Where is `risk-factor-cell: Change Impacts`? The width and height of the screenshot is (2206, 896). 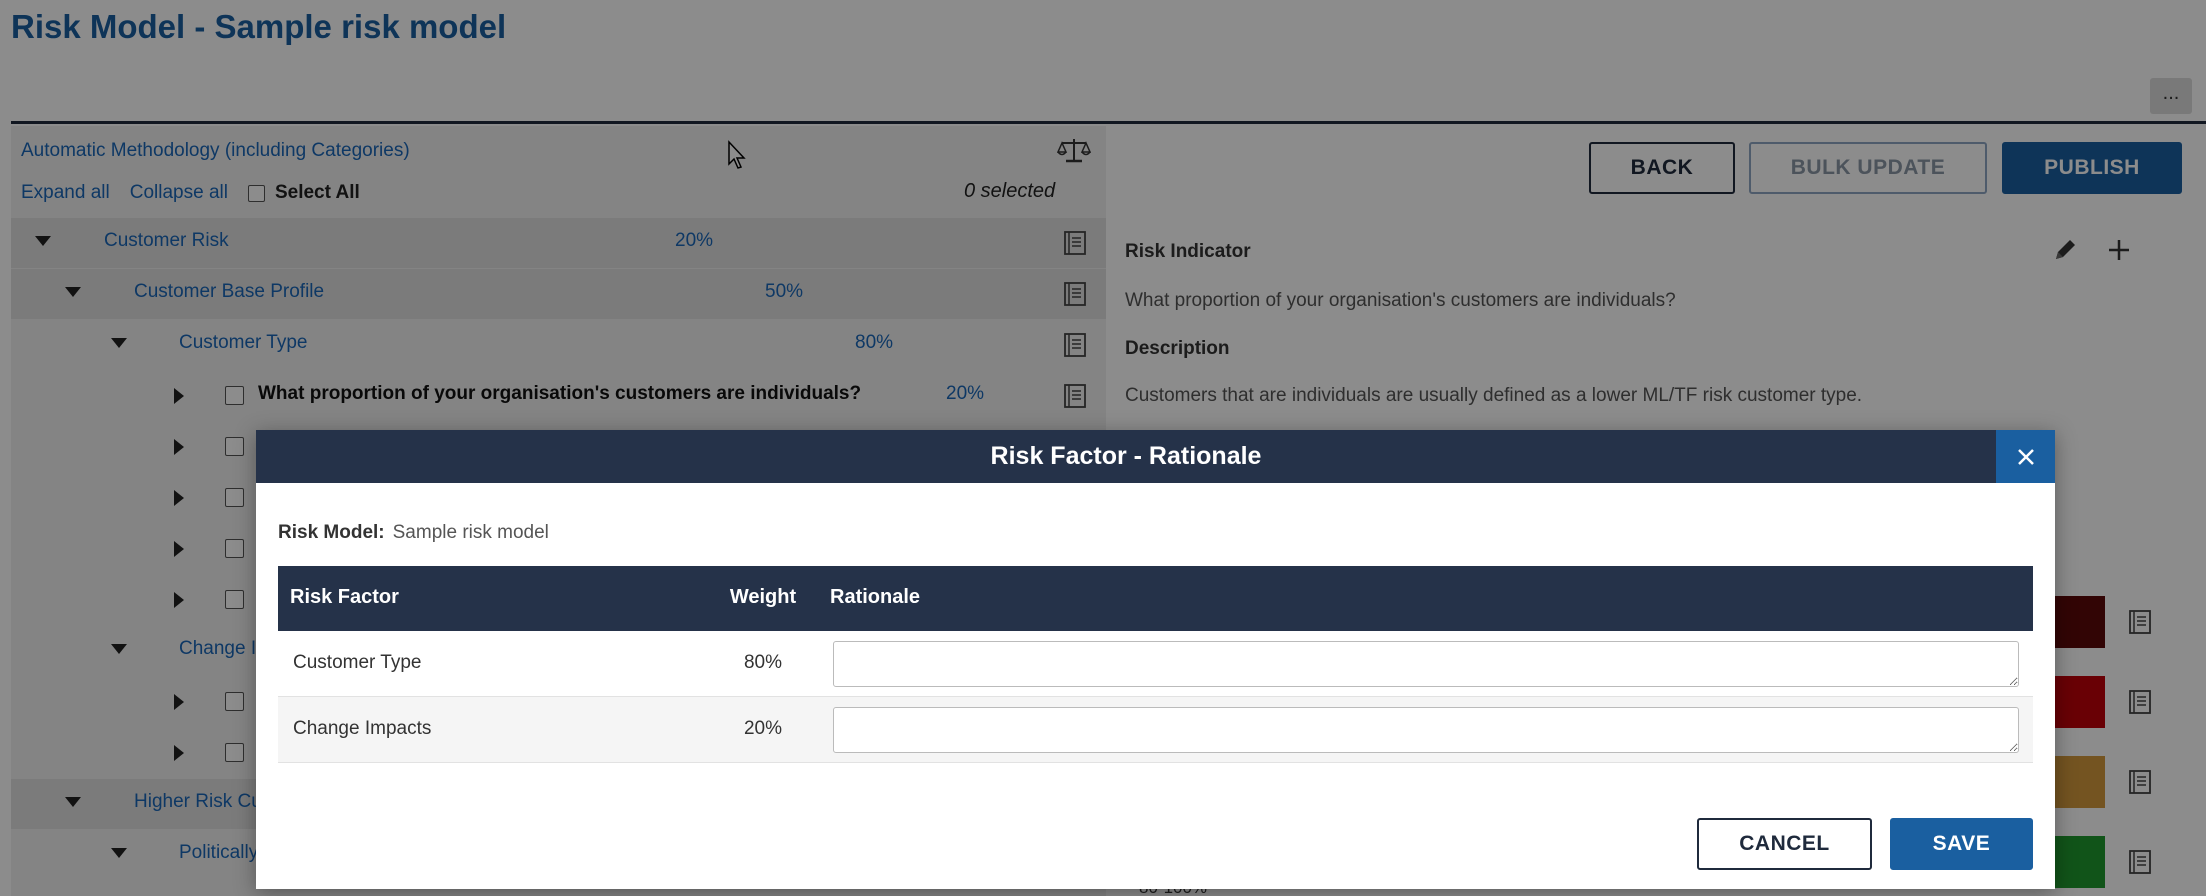
risk-factor-cell: Change Impacts is located at coordinates (362, 728).